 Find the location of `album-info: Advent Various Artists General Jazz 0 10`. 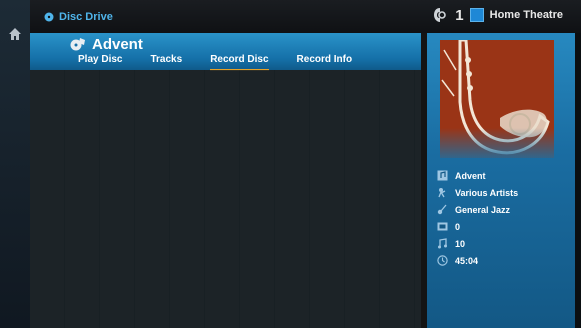

album-info: Advent Various Artists General Jazz 0 10 is located at coordinates (477, 218).